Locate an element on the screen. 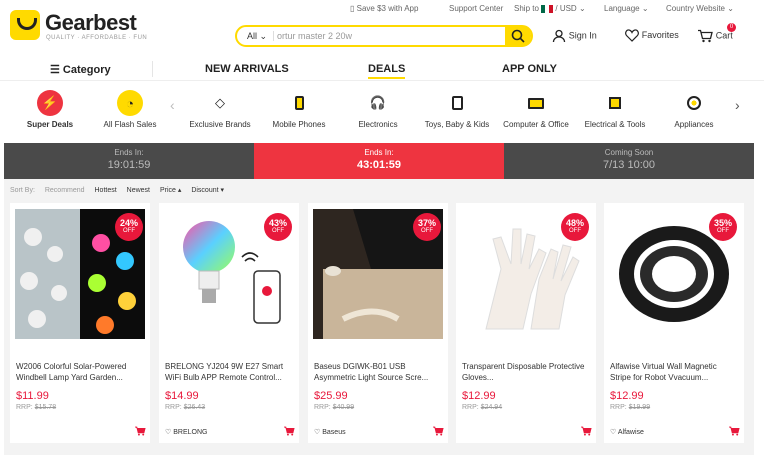  product-image: 43% OFF is located at coordinates (229, 274).